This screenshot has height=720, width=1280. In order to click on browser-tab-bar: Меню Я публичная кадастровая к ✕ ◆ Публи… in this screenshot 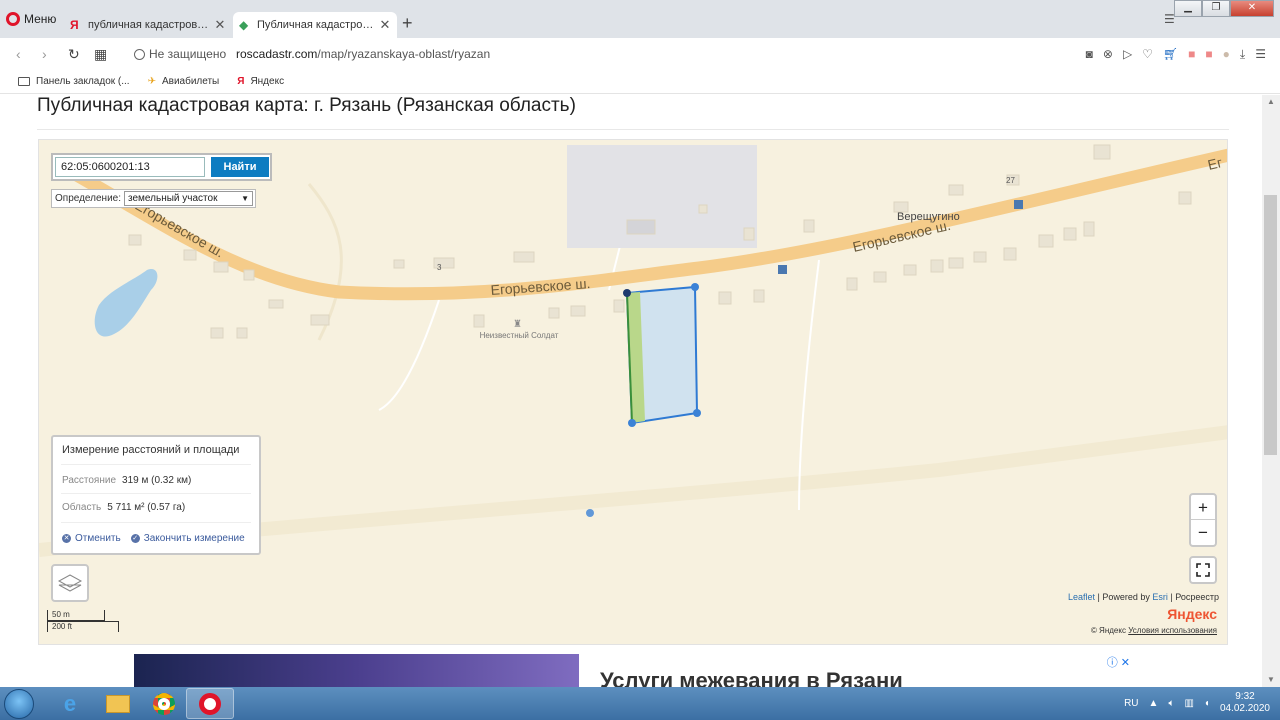, I will do `click(640, 19)`.